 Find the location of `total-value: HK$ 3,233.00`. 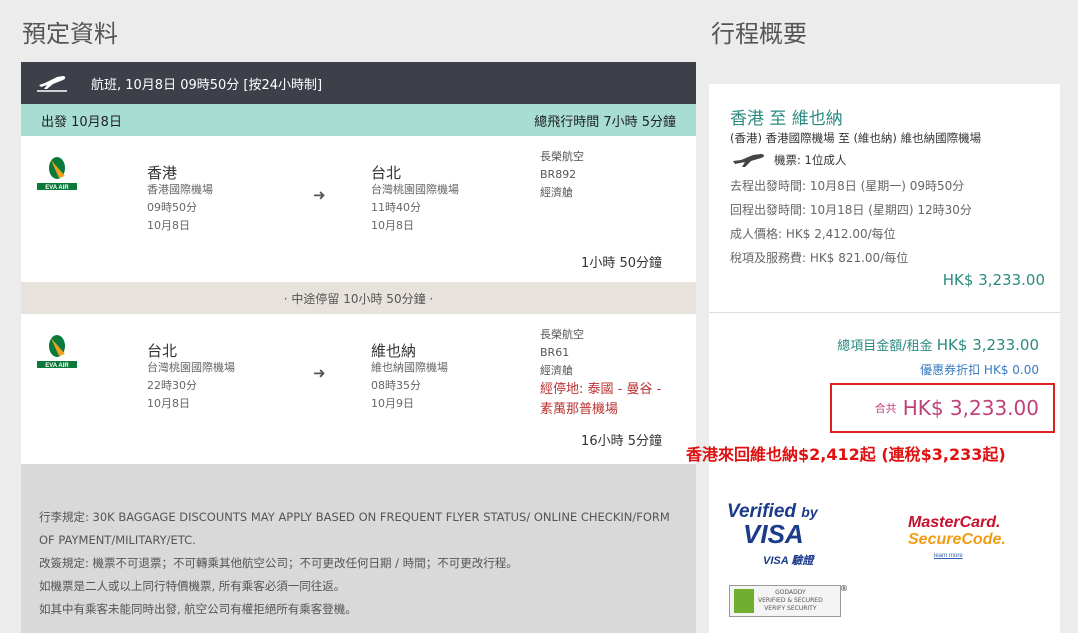

total-value: HK$ 3,233.00 is located at coordinates (987, 345).